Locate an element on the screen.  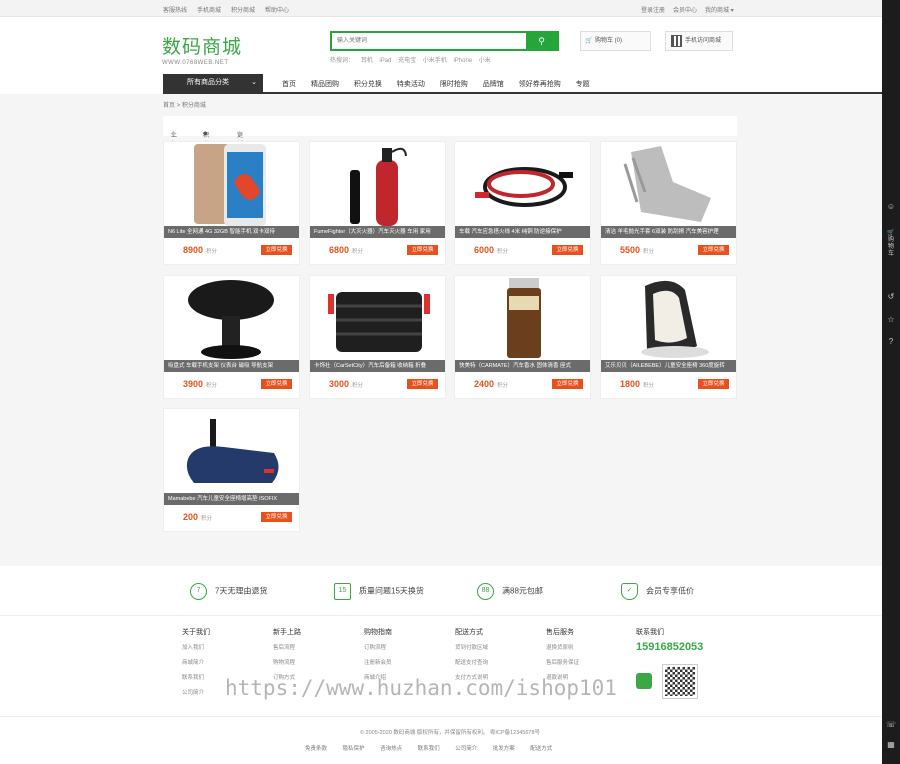
product-card: 卡饰社（CarSetCity）汽车后备箱 收纳箱 折叠 3000 积分 立即兑换 is located at coordinates (377, 337).